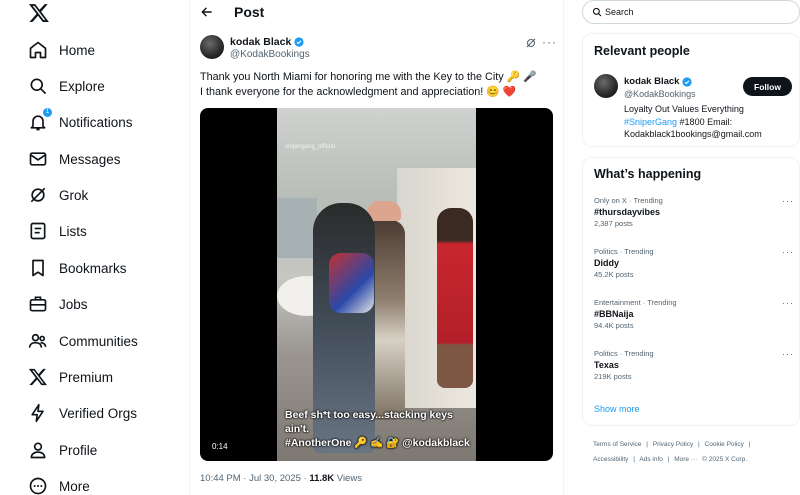 This screenshot has height=495, width=800. I want to click on nav-verified-orgs: Verified Orgs, so click(82, 413).